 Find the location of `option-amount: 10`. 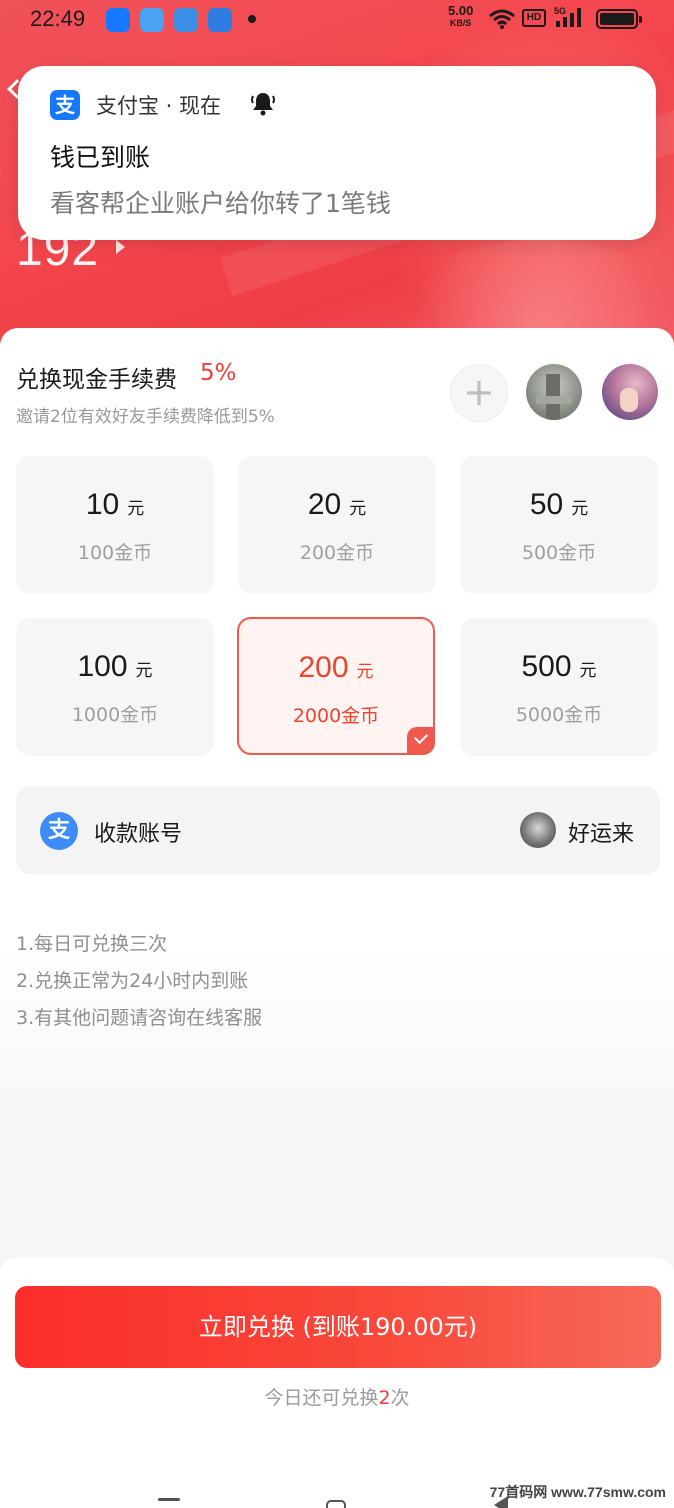

option-amount: 10 is located at coordinates (102, 504).